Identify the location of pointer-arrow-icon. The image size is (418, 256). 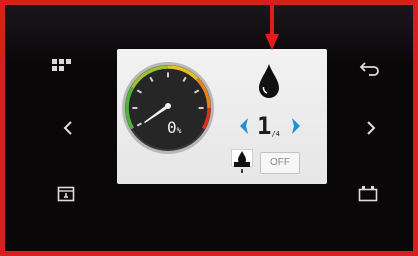
(272, 25).